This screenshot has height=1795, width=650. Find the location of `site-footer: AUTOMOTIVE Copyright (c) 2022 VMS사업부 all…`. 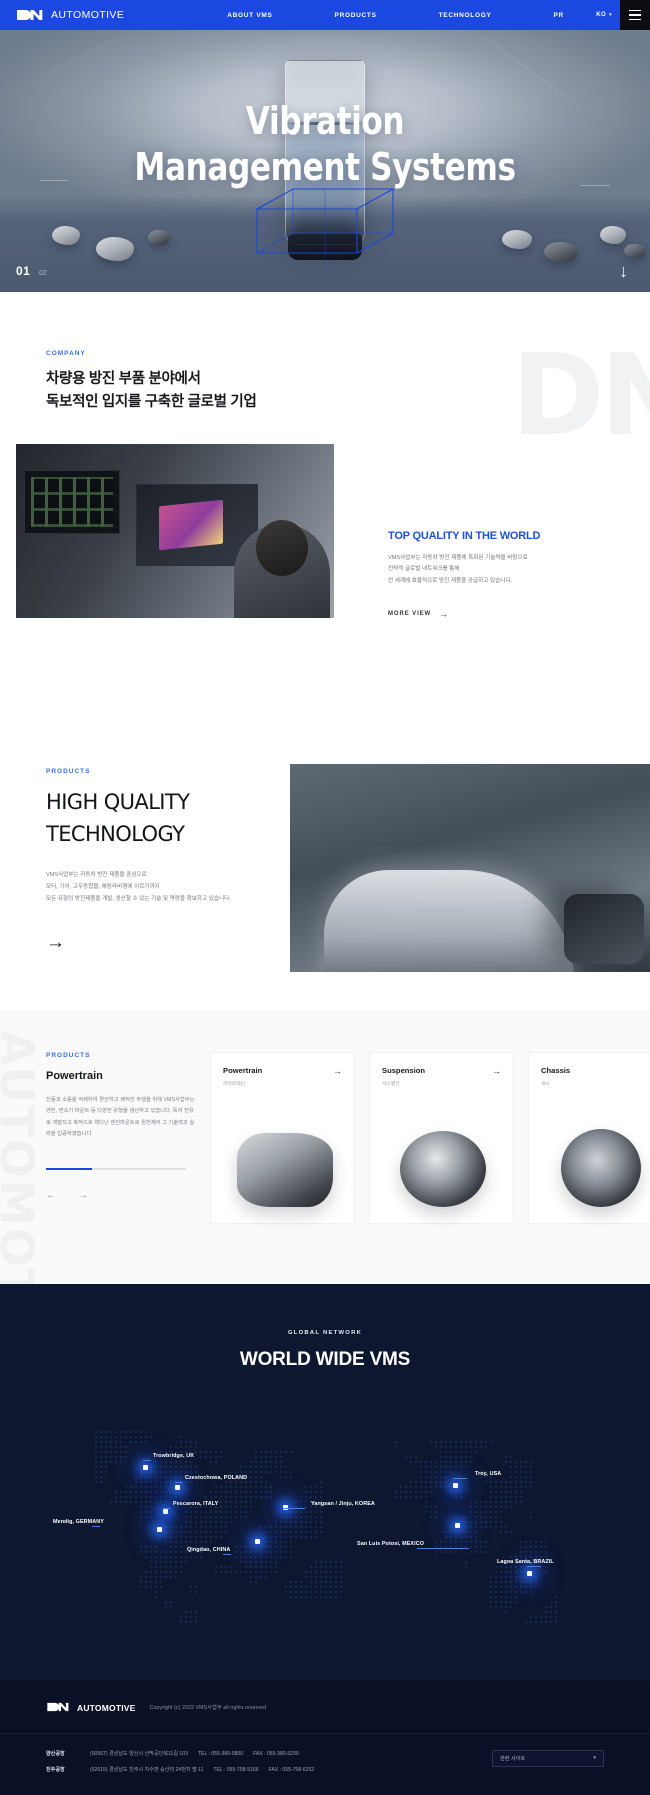

site-footer: AUTOMOTIVE Copyright (c) 2022 VMS사업부 all… is located at coordinates (325, 1737).